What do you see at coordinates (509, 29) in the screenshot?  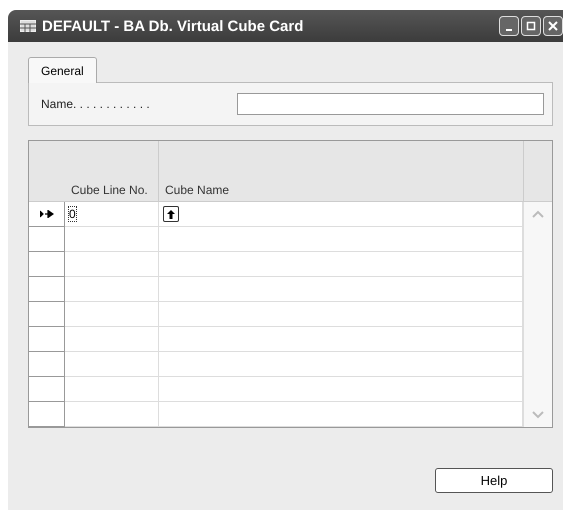 I see `minimize-icon` at bounding box center [509, 29].